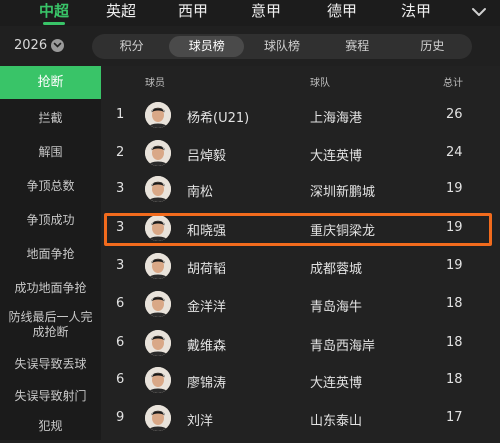 This screenshot has width=500, height=443. What do you see at coordinates (120, 114) in the screenshot?
I see `rank: 1` at bounding box center [120, 114].